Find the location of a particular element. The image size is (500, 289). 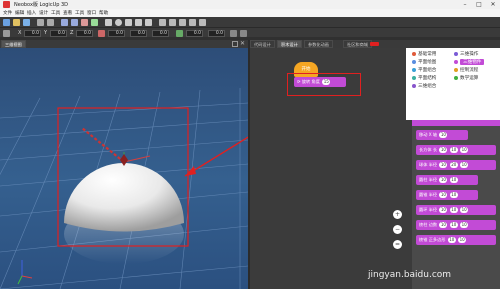

palette-block-prism: 棱柱 边数 10 10 10 is located at coordinates (456, 225).